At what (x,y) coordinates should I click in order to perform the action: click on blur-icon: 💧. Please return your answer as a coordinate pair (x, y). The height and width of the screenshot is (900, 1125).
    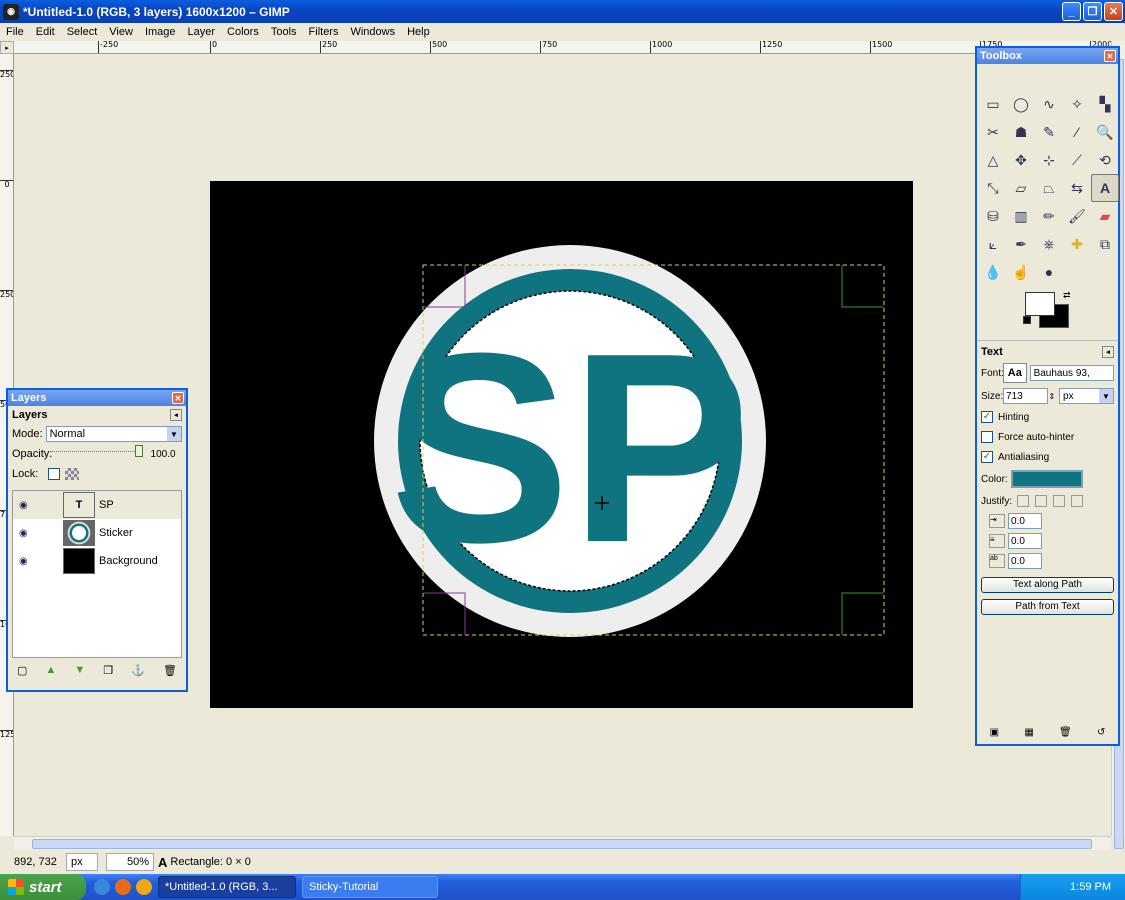
    Looking at the image, I should click on (993, 272).